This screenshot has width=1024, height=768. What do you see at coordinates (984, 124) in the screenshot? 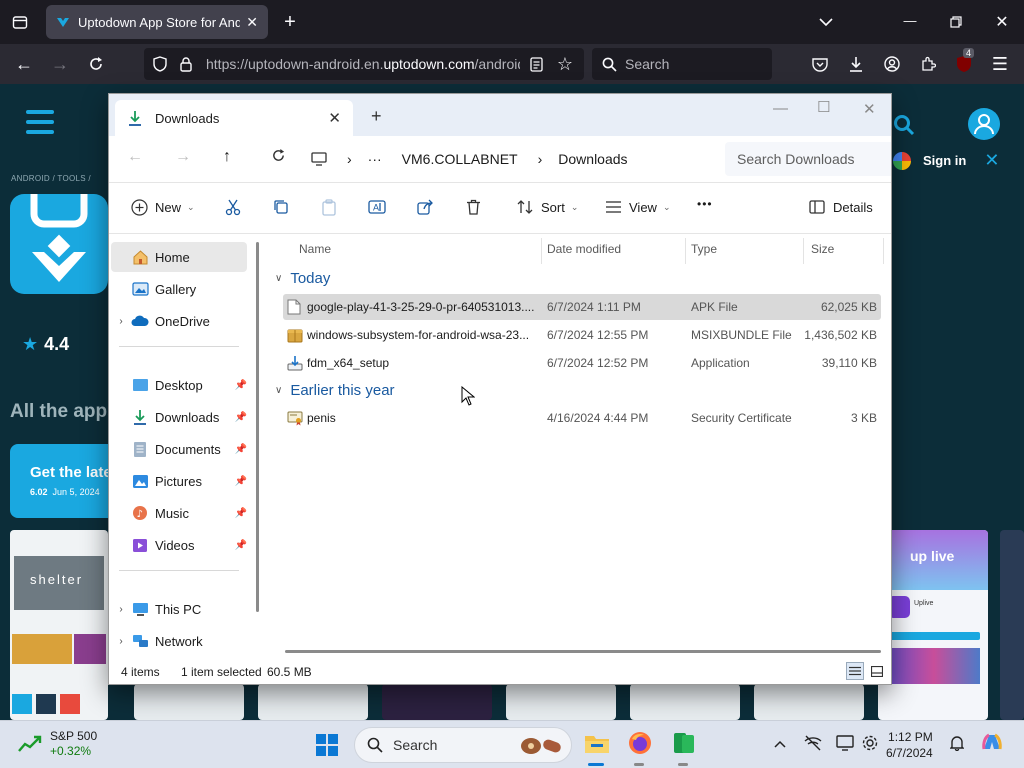
I see `page-user-icon` at bounding box center [984, 124].